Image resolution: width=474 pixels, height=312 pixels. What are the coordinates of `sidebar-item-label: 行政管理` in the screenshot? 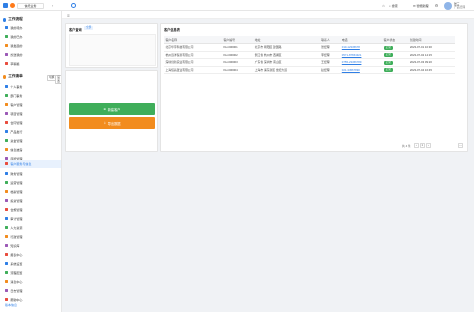 It's located at (16, 236).